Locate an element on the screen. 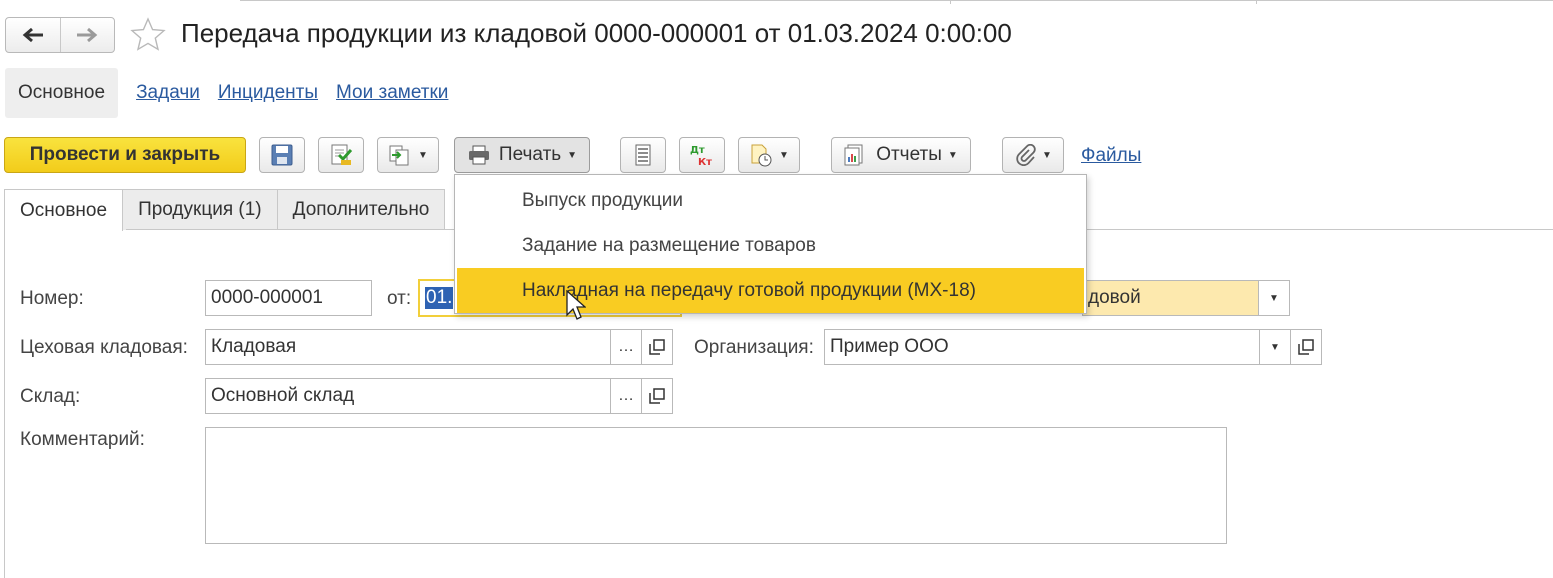 The image size is (1553, 578). section-tasks: Задачи is located at coordinates (168, 93).